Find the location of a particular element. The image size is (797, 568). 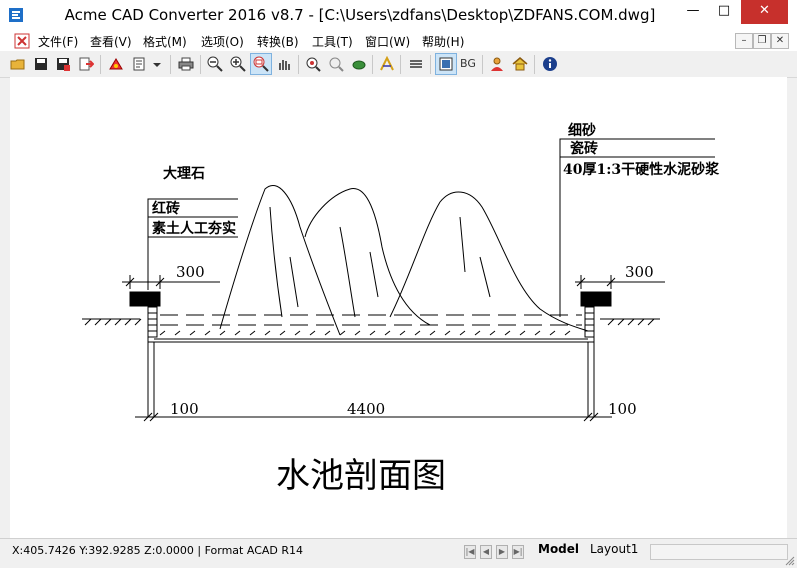

layer-button is located at coordinates (359, 64).